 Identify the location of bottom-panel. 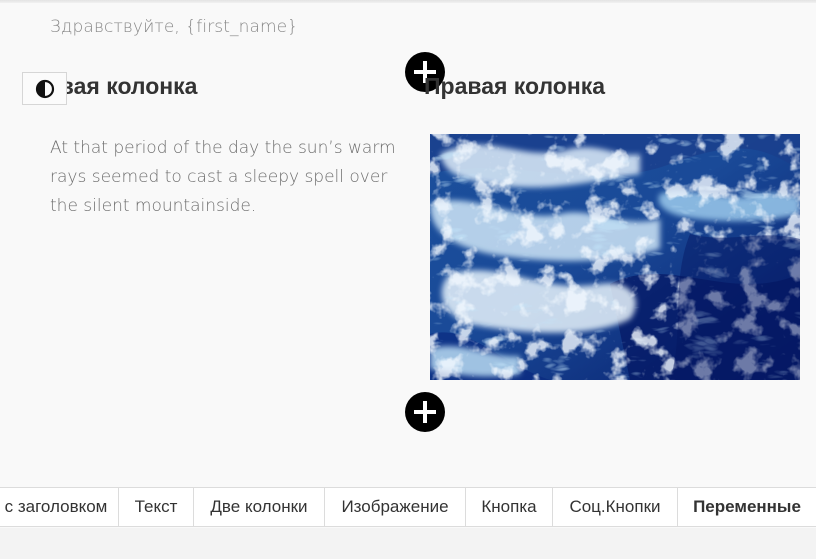
(408, 543).